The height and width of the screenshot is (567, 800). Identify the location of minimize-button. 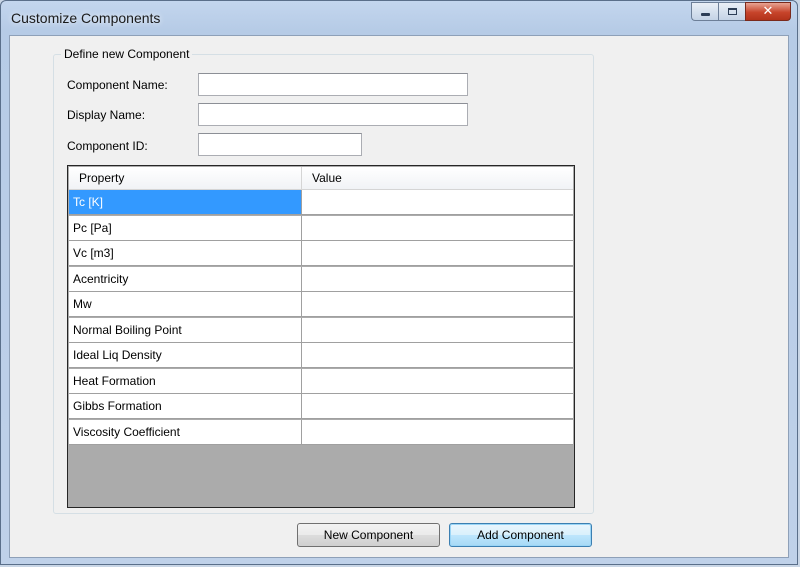
(704, 11).